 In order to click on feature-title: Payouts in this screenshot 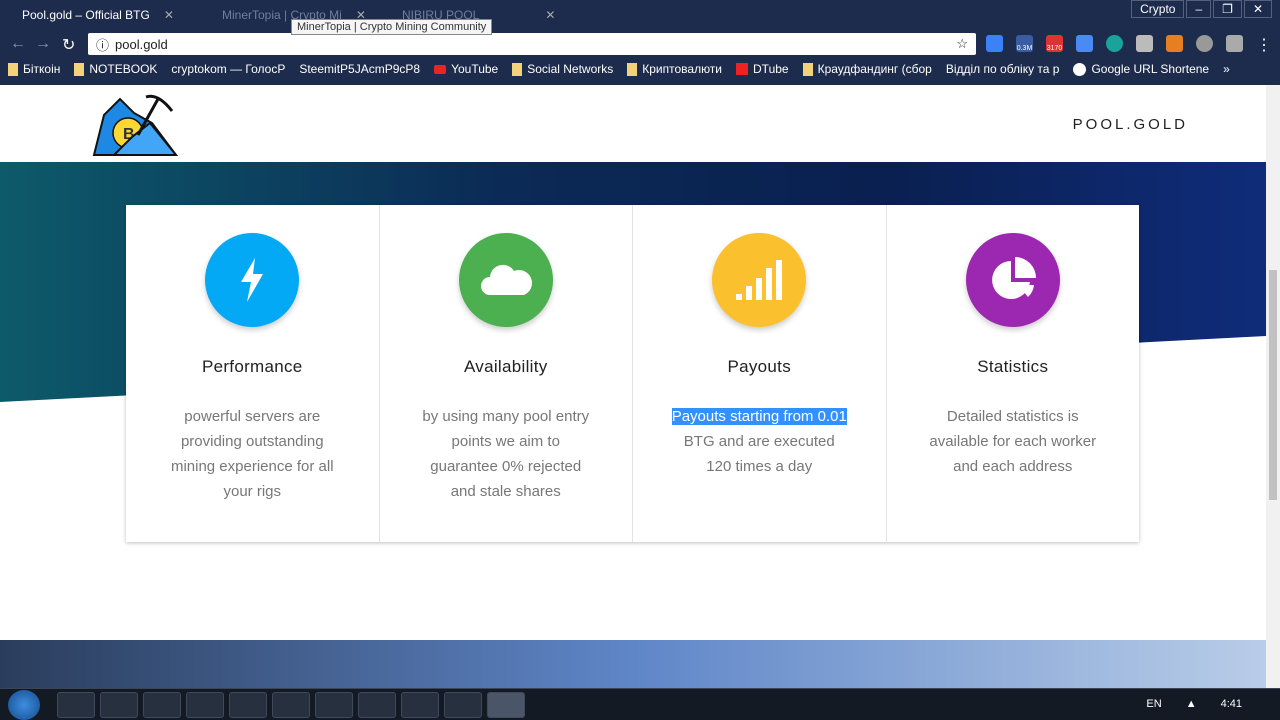, I will do `click(759, 366)`.